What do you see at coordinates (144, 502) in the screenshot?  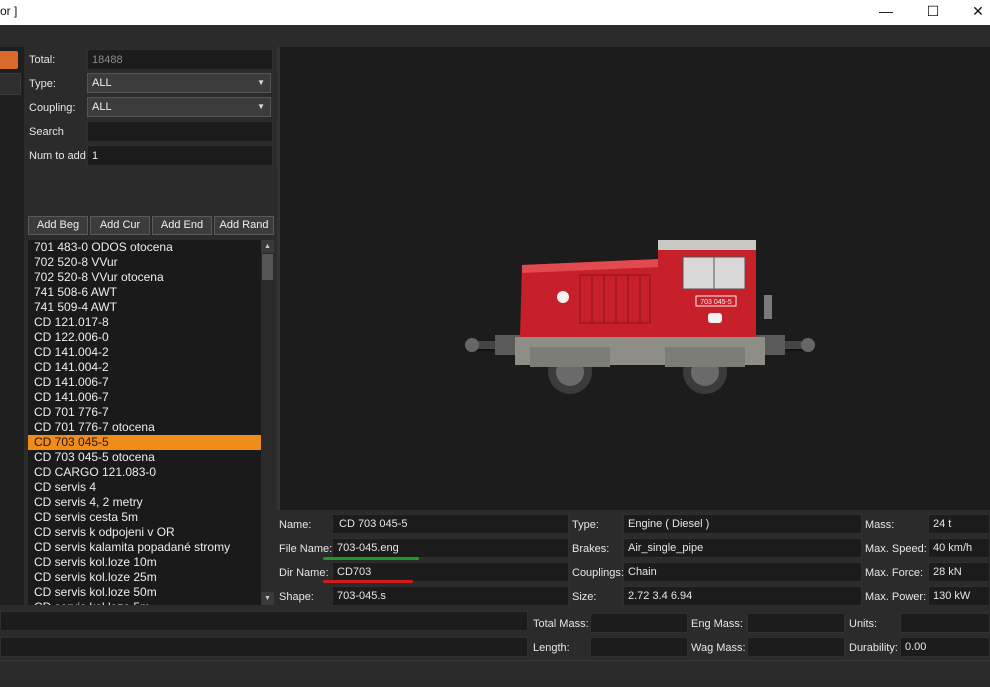 I see `list-item: CD servis 4, 2 metry` at bounding box center [144, 502].